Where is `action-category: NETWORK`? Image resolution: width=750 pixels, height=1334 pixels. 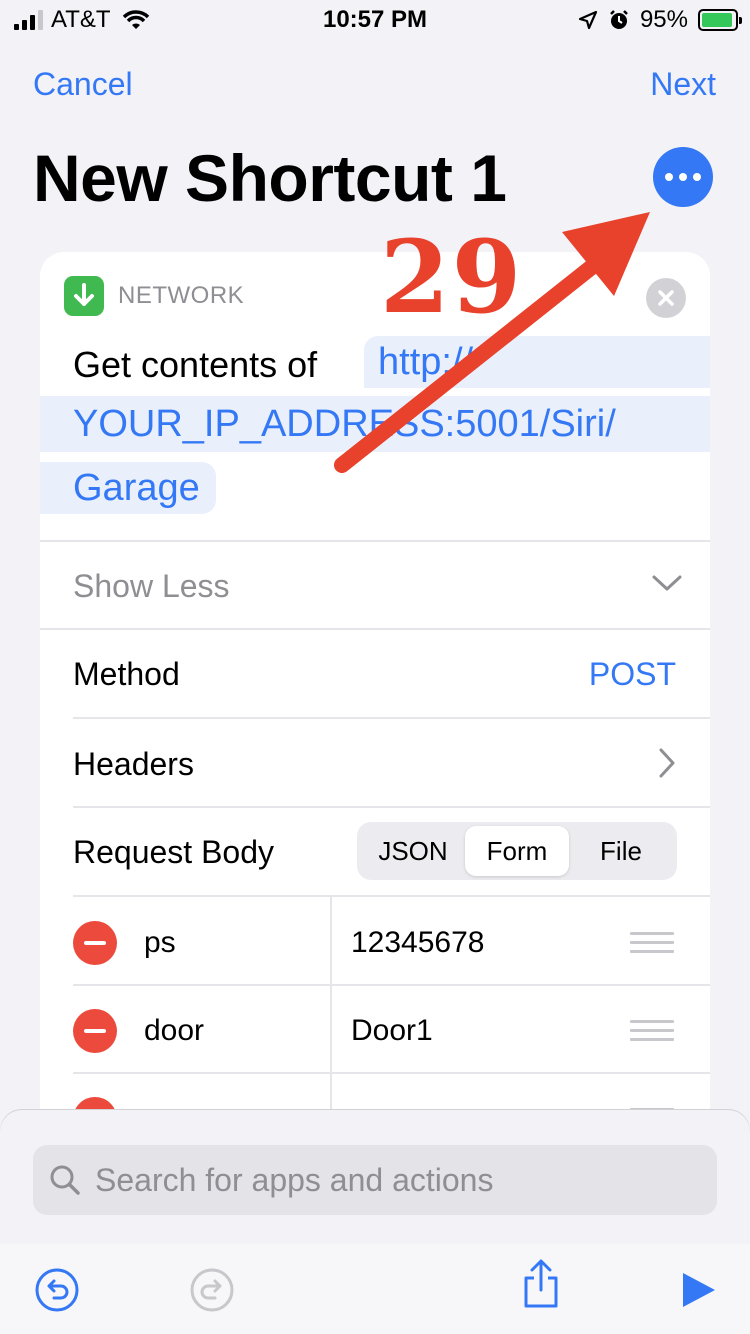
action-category: NETWORK is located at coordinates (154, 296).